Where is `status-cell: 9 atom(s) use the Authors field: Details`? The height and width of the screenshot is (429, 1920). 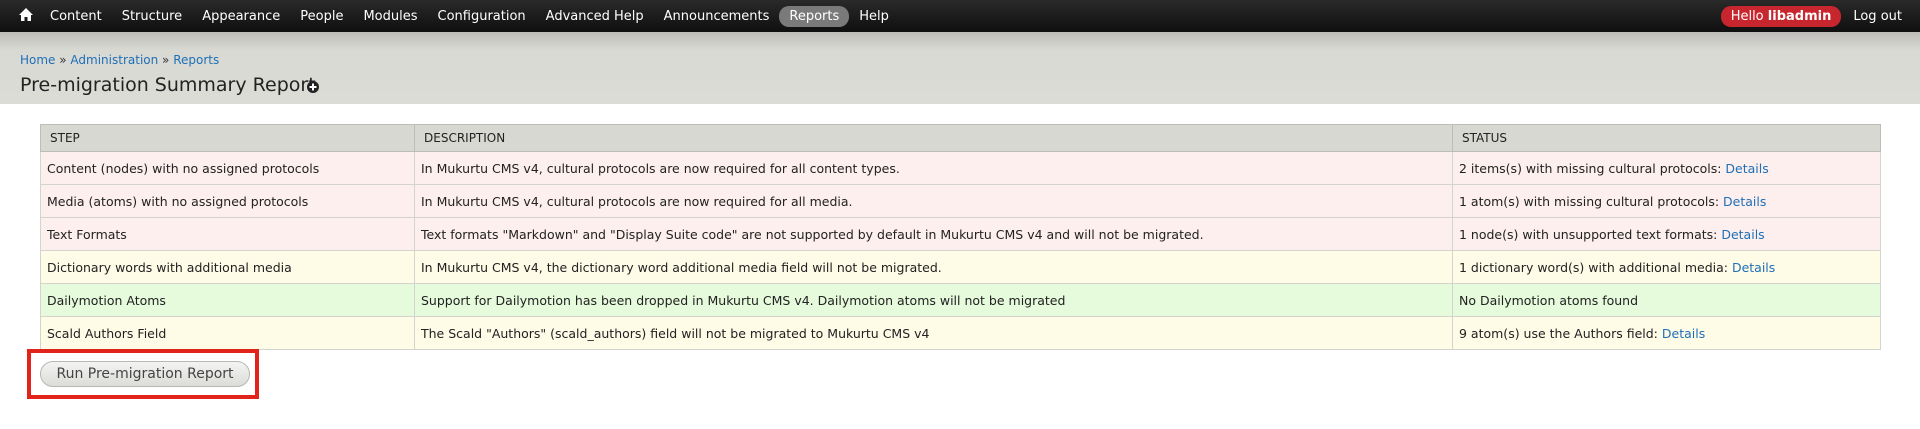
status-cell: 9 atom(s) use the Authors field: Details is located at coordinates (1666, 333).